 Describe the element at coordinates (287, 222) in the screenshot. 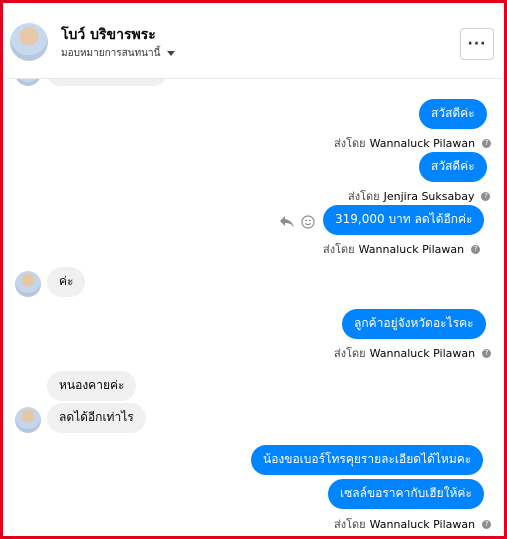

I see `reply-icon` at that location.